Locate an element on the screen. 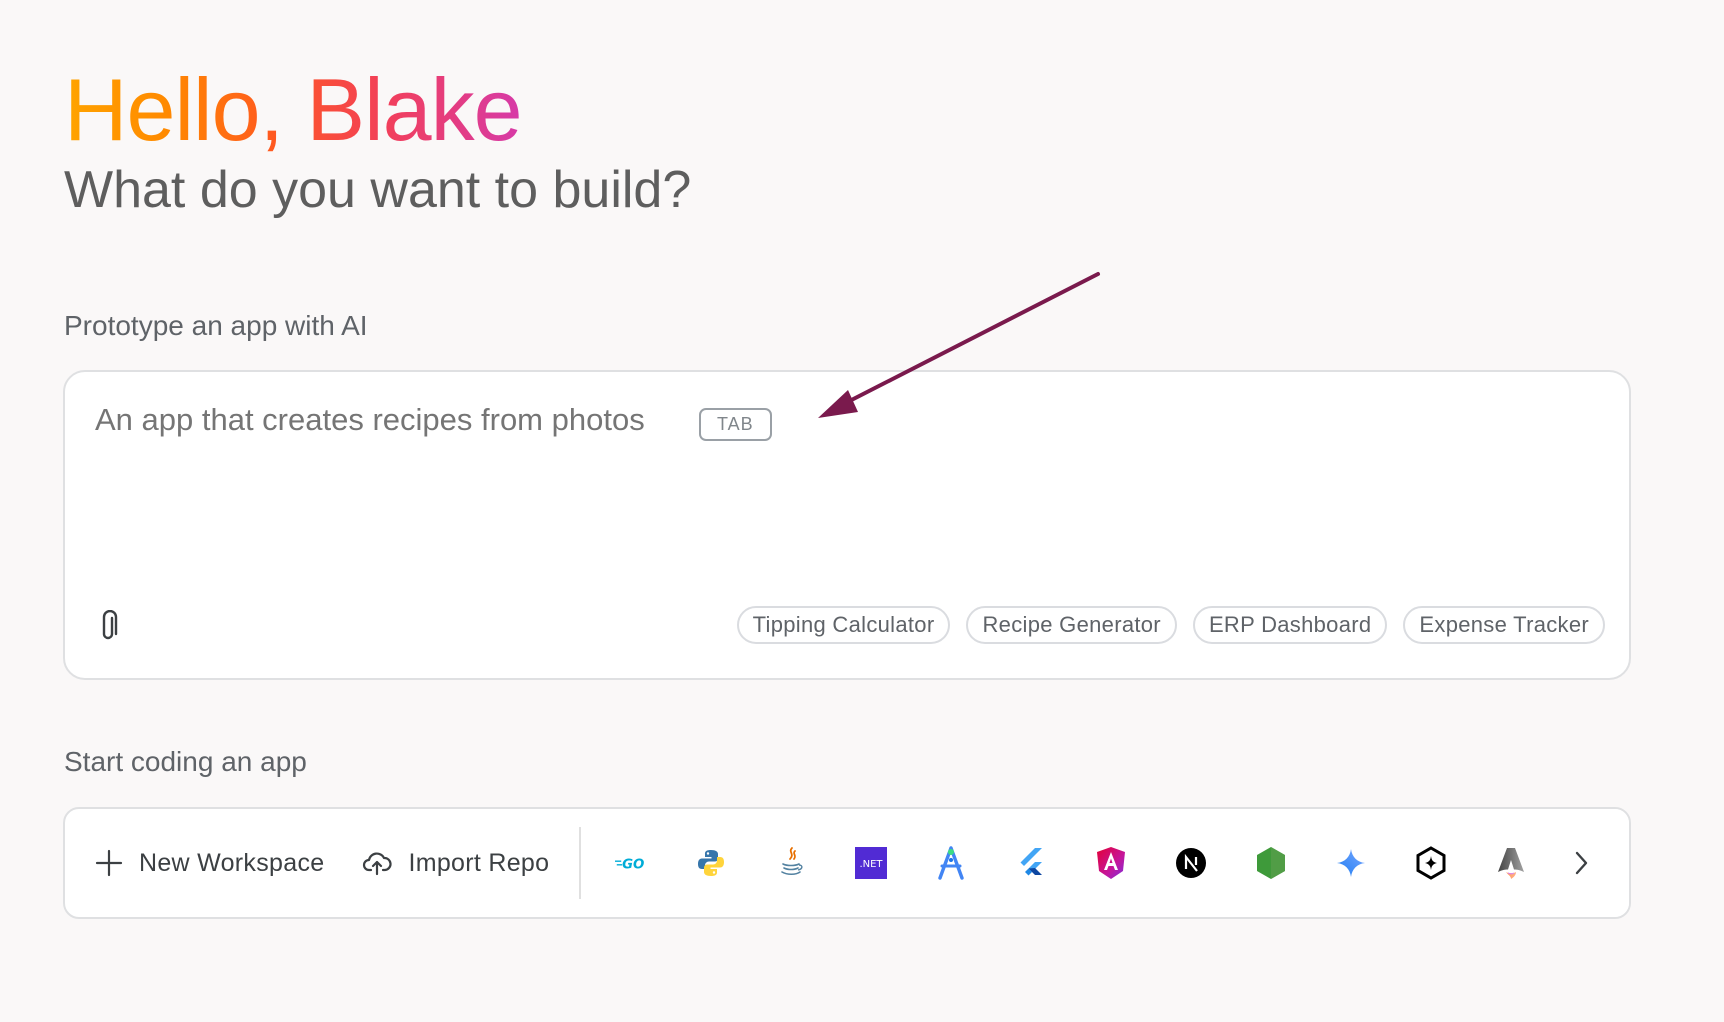 The height and width of the screenshot is (1022, 1724). tech-icon-list: GO .NET is located at coordinates (1111, 863).